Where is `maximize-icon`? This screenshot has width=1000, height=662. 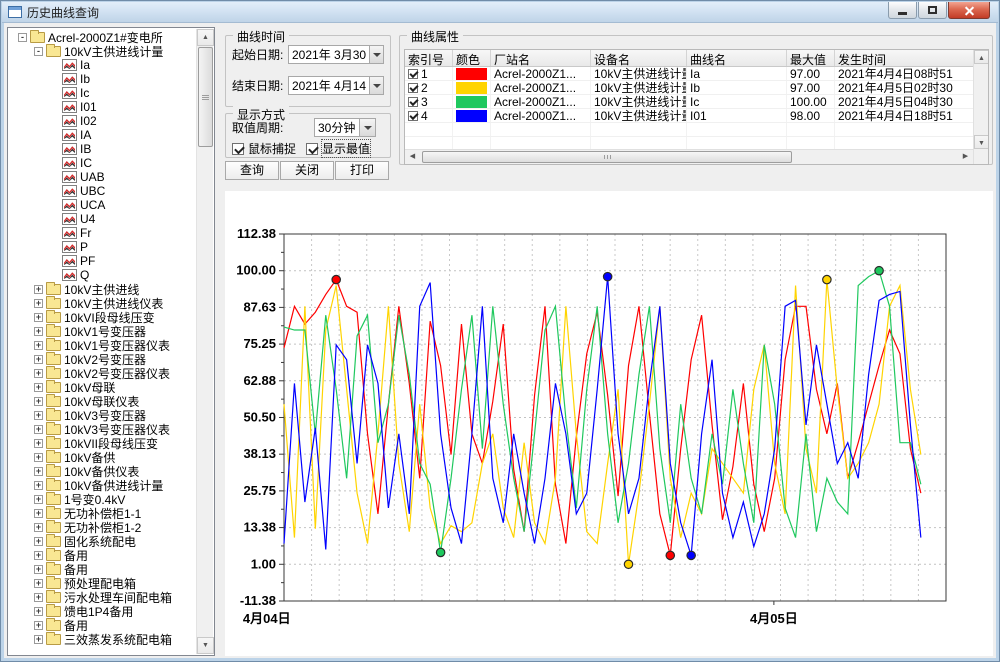 maximize-icon is located at coordinates (932, 10).